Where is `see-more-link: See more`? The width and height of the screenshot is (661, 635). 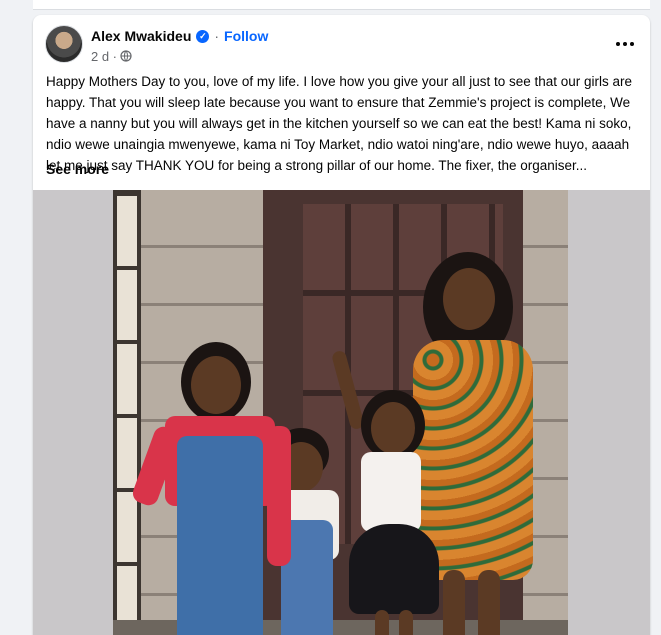 see-more-link: See more is located at coordinates (77, 169).